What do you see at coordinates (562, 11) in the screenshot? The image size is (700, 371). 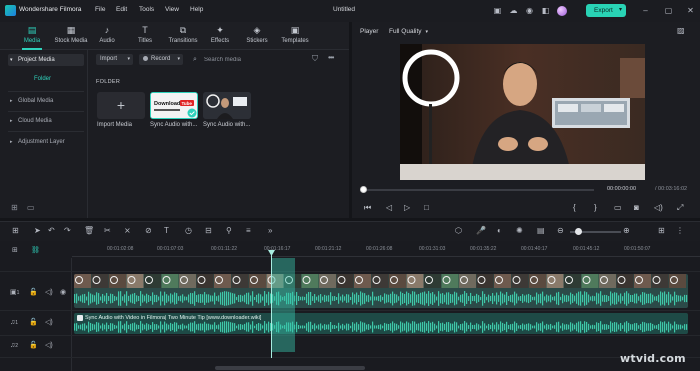 I see `avatar` at bounding box center [562, 11].